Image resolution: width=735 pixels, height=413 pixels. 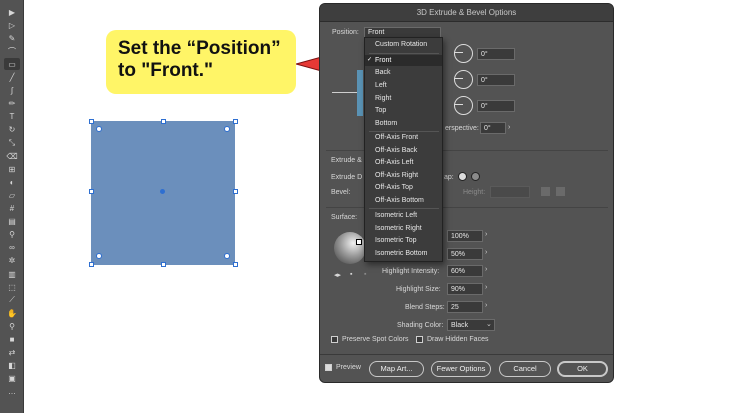 What do you see at coordinates (12, 117) in the screenshot?
I see `type-icon: T` at bounding box center [12, 117].